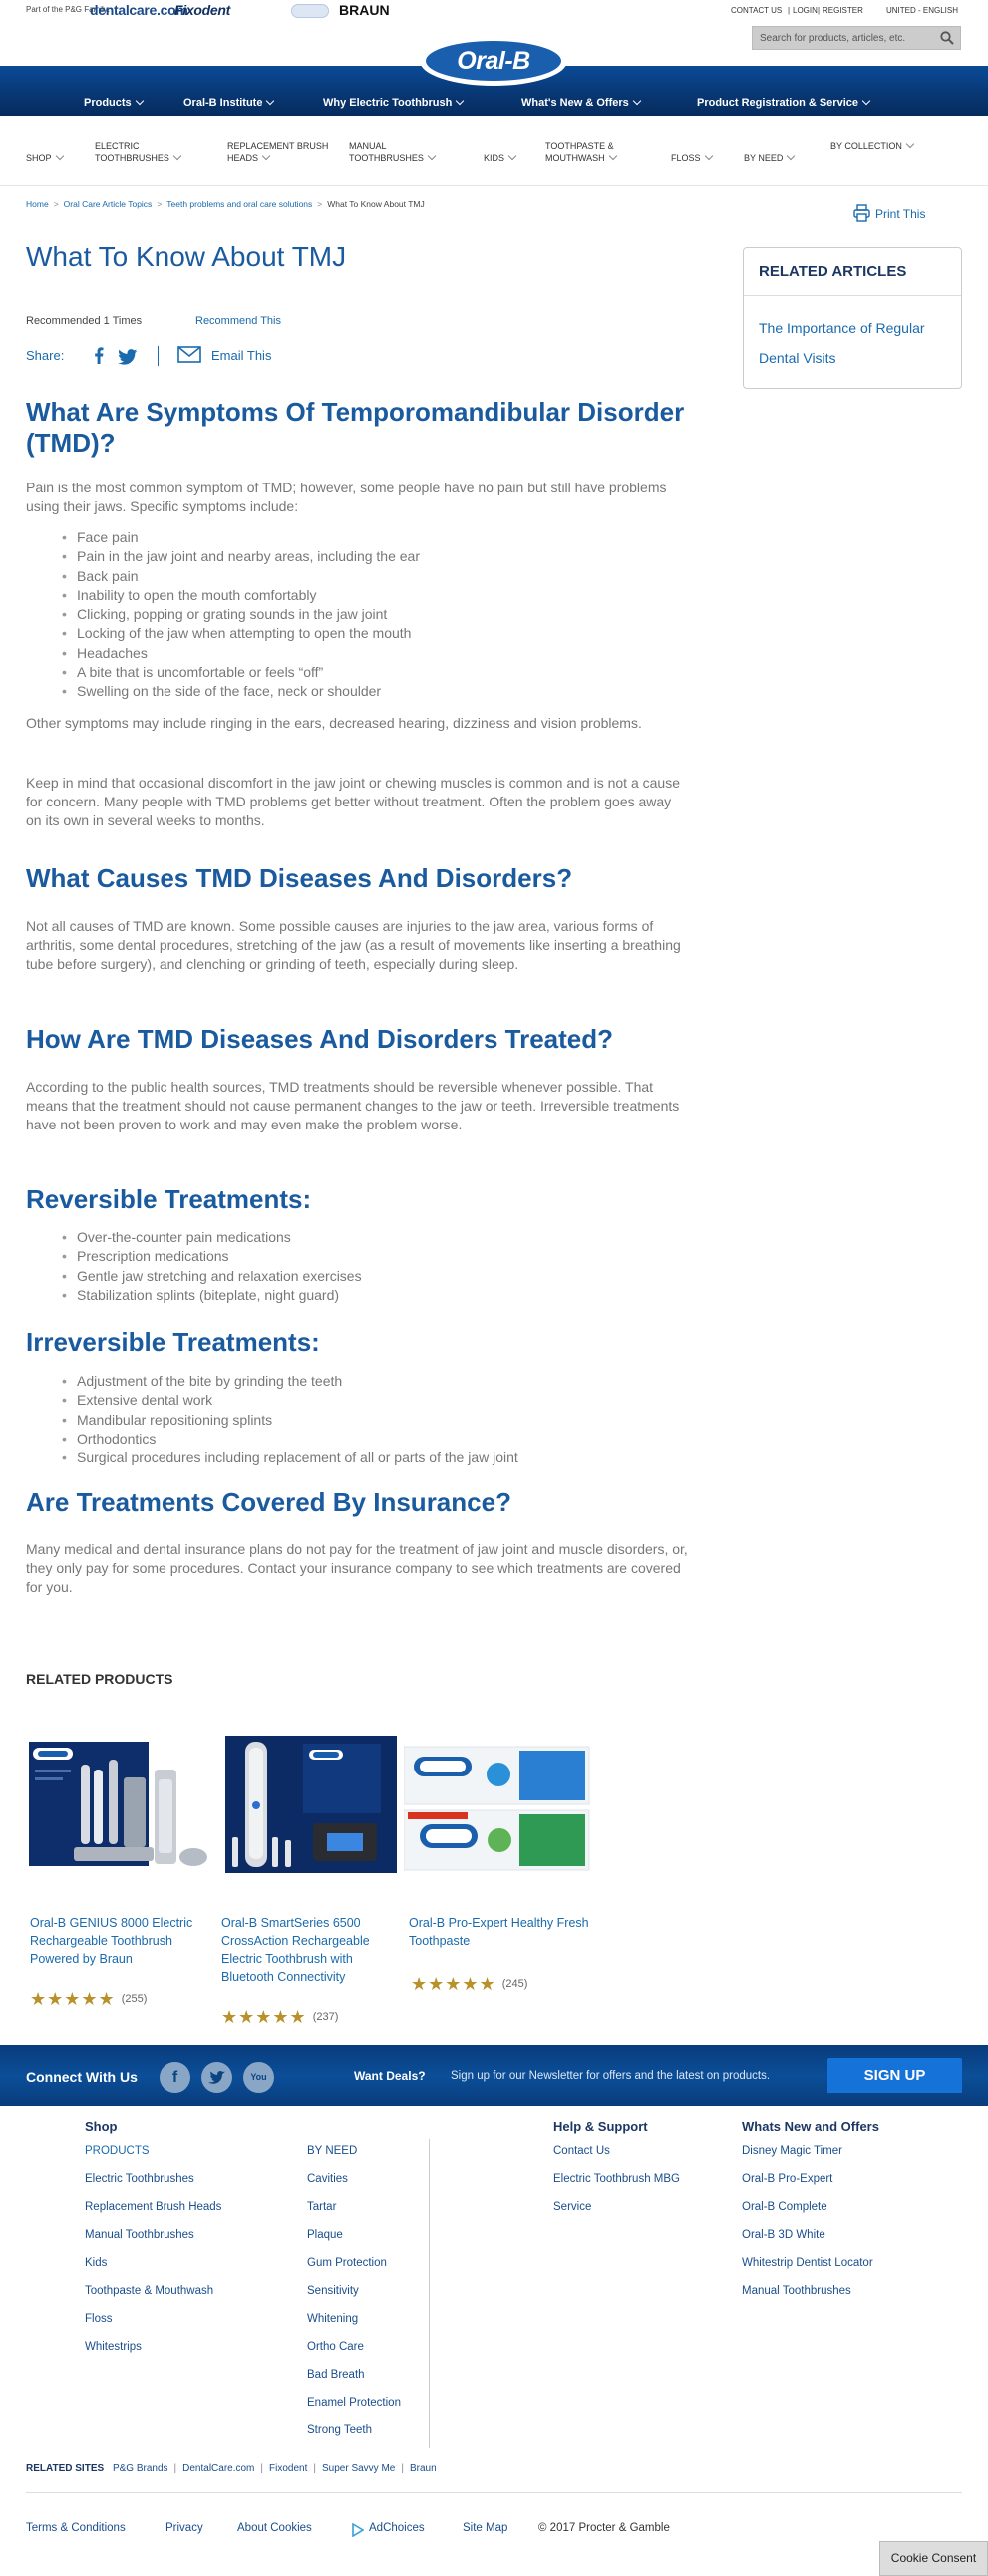 The width and height of the screenshot is (988, 2576). Describe the element at coordinates (397, 2528) in the screenshot. I see `adchoices-link: AdChoices` at that location.